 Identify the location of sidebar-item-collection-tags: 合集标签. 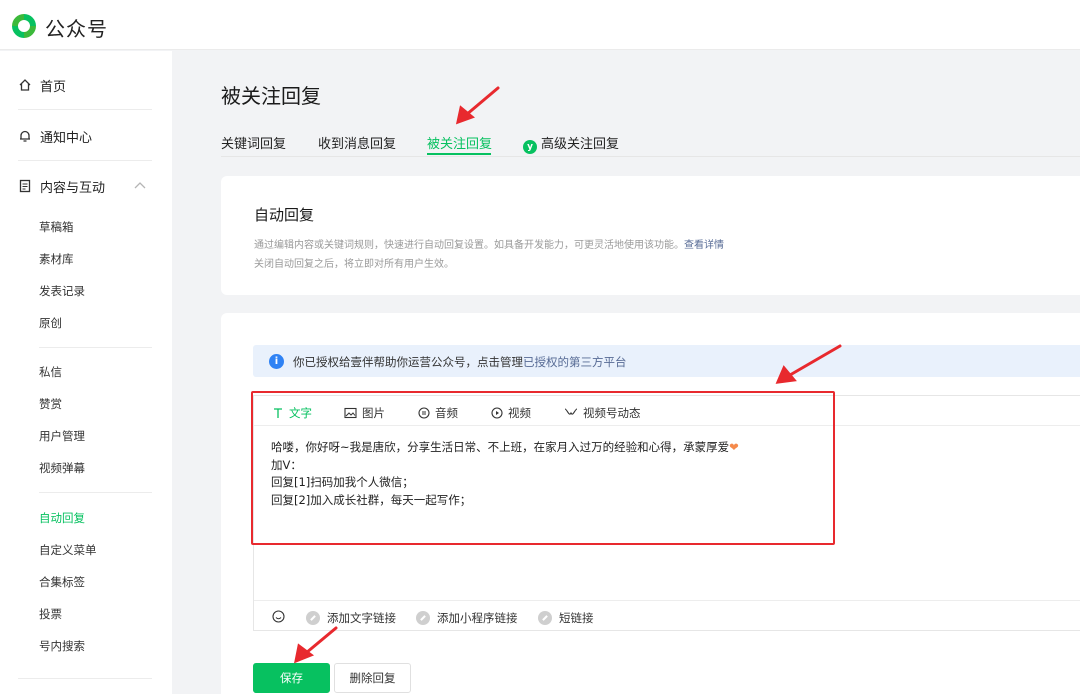
(62, 582).